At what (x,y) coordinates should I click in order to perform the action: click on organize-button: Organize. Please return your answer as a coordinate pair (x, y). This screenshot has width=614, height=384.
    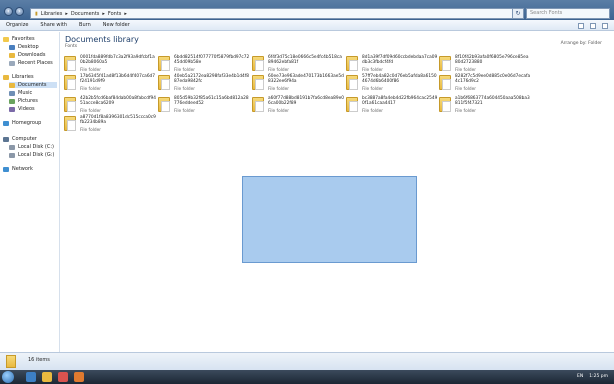
    Looking at the image, I should click on (17, 25).